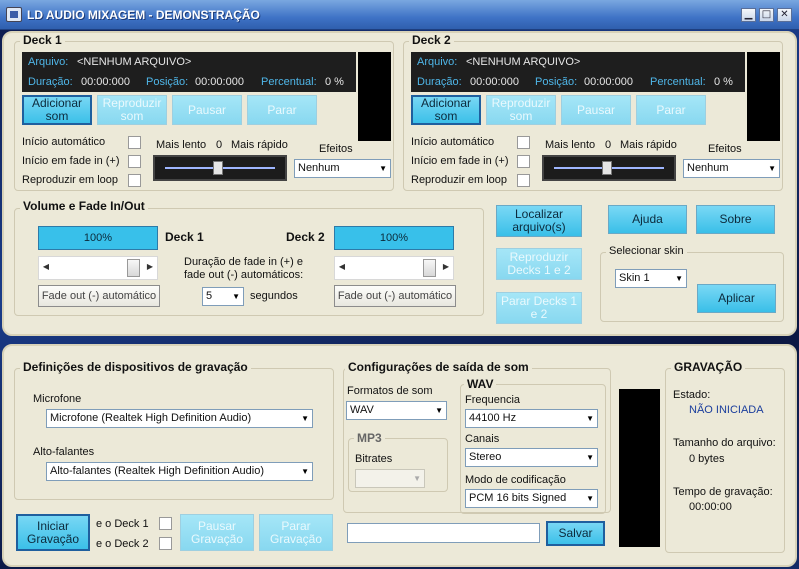  I want to click on channels-select: Stereo ▼, so click(531, 457).